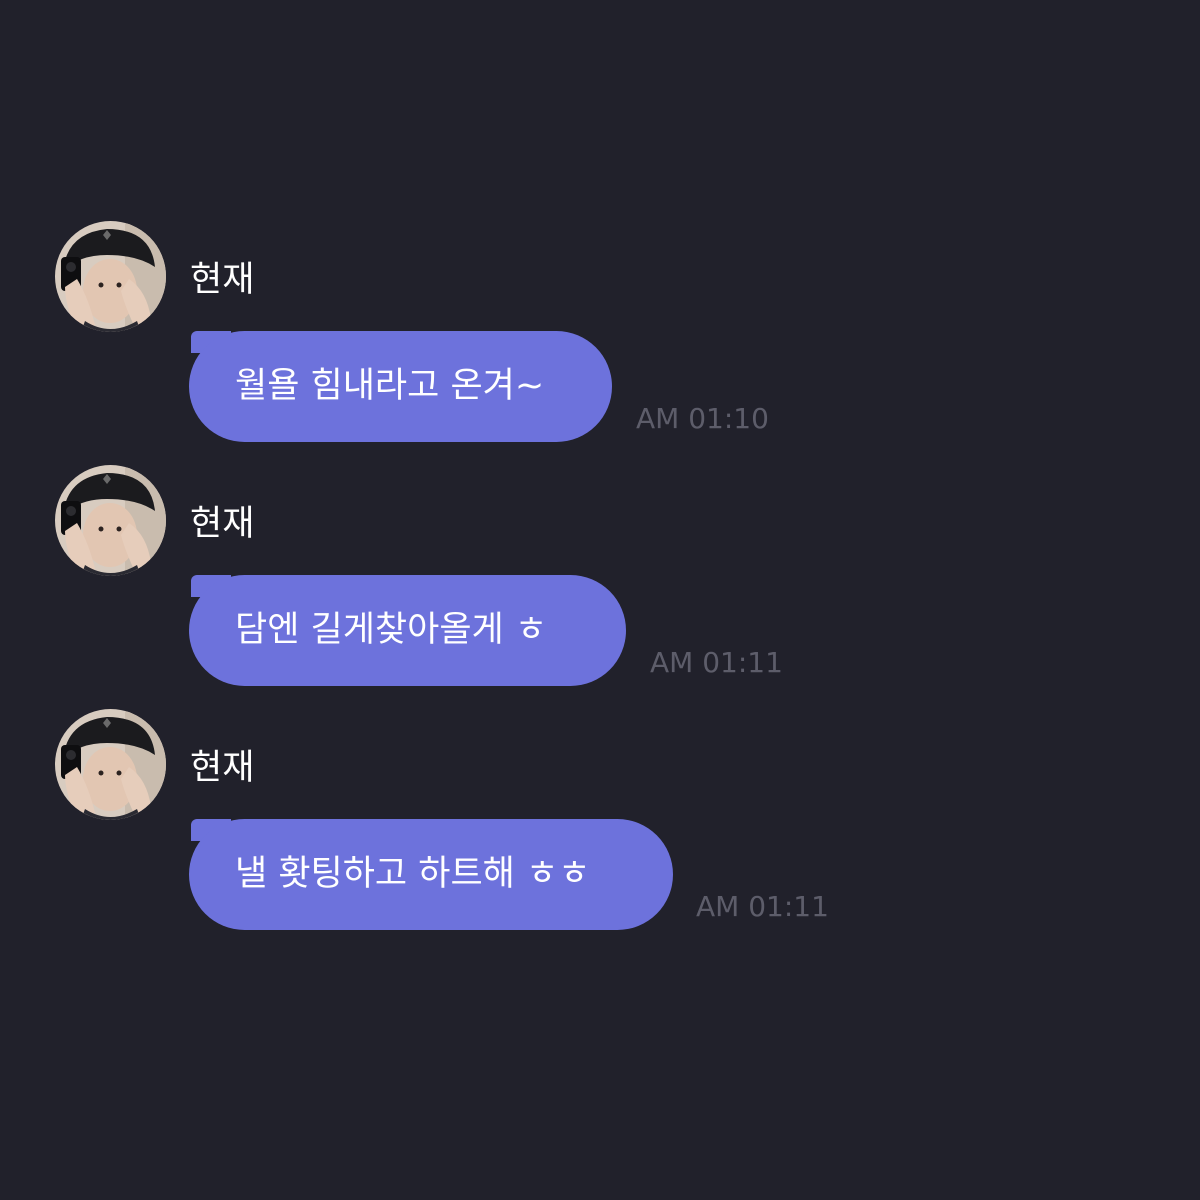 The height and width of the screenshot is (1200, 1200). What do you see at coordinates (702, 418) in the screenshot?
I see `message-timestamp: AM 01:10` at bounding box center [702, 418].